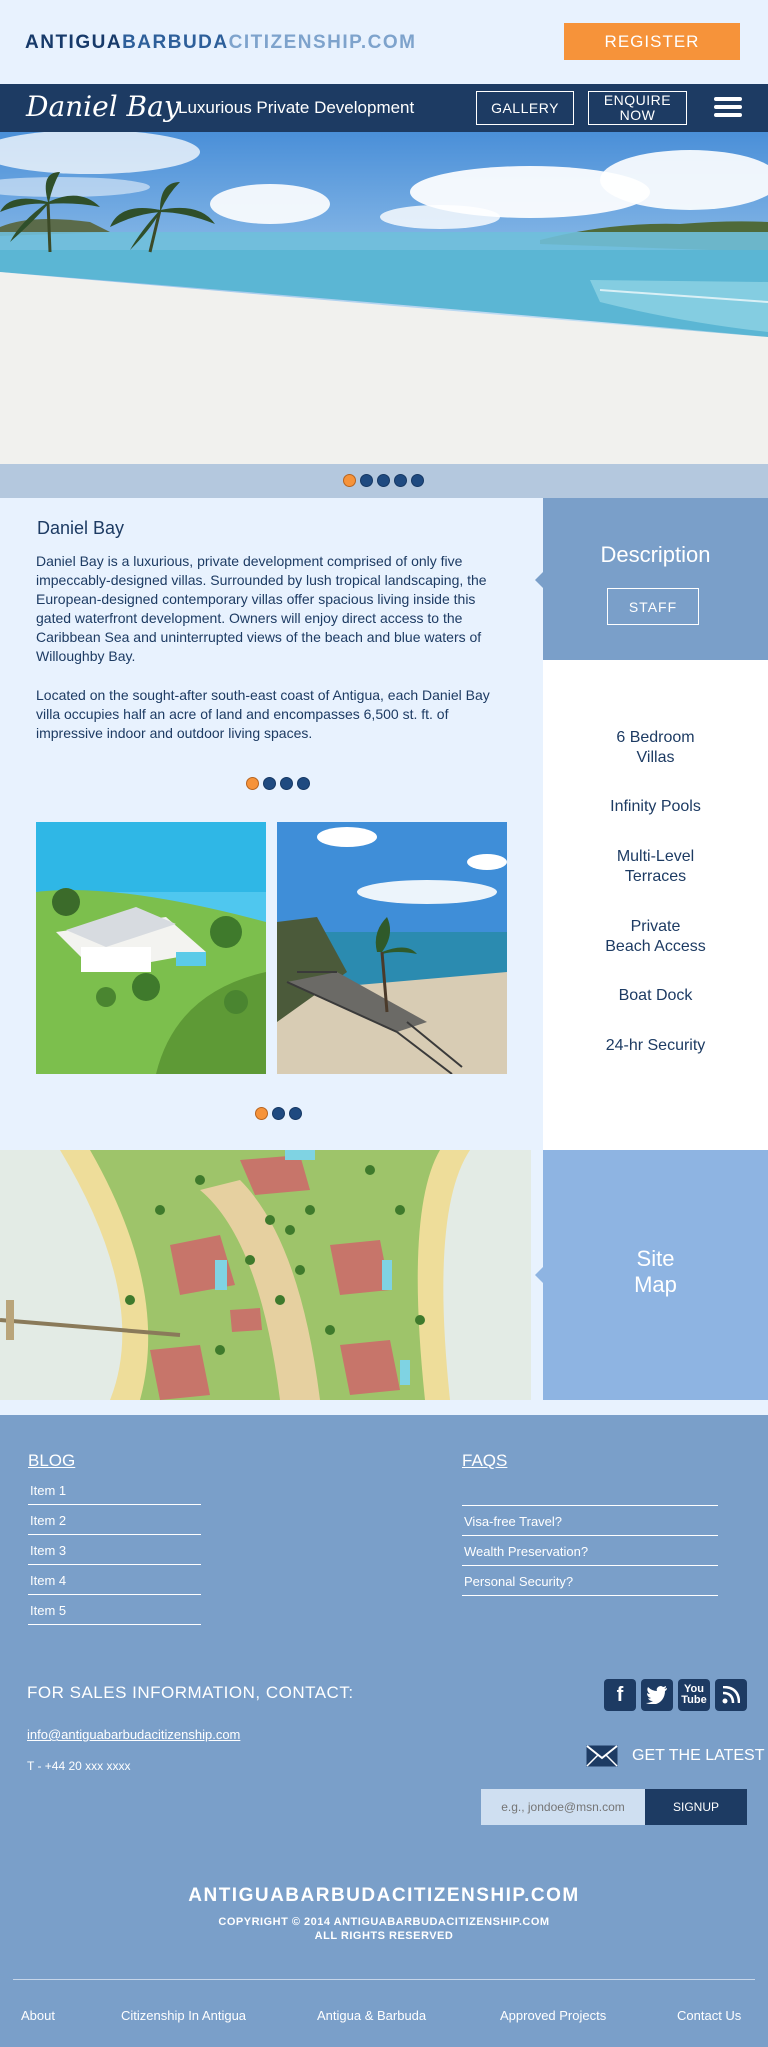  Describe the element at coordinates (620, 1695) in the screenshot. I see `facebook-icon: f` at that location.